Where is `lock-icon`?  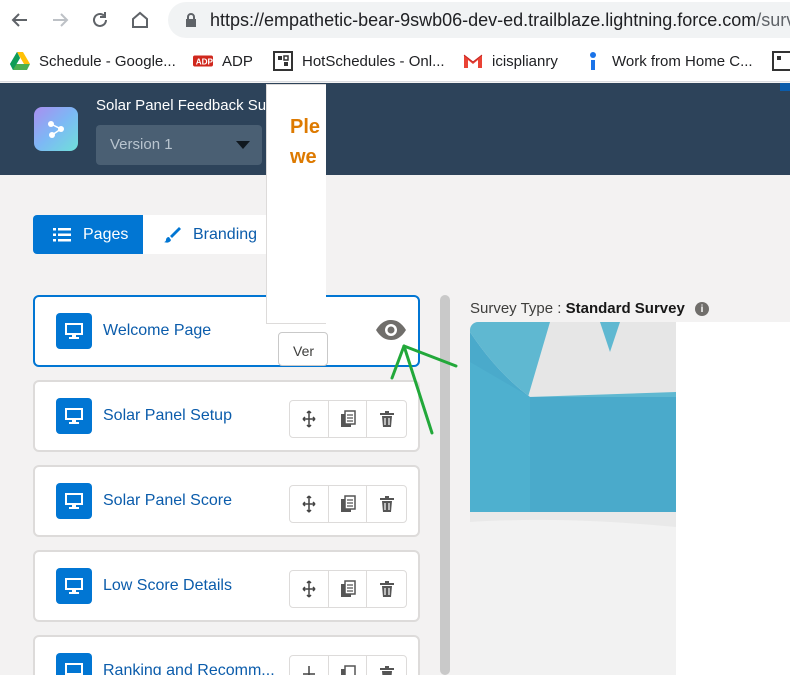
lock-icon is located at coordinates (191, 20).